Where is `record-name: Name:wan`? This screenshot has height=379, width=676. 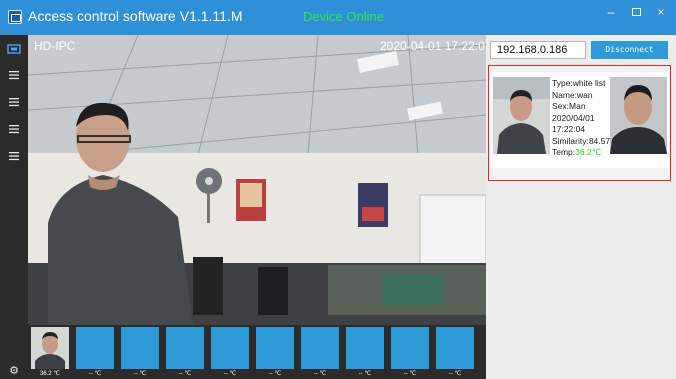 record-name: Name:wan is located at coordinates (572, 94).